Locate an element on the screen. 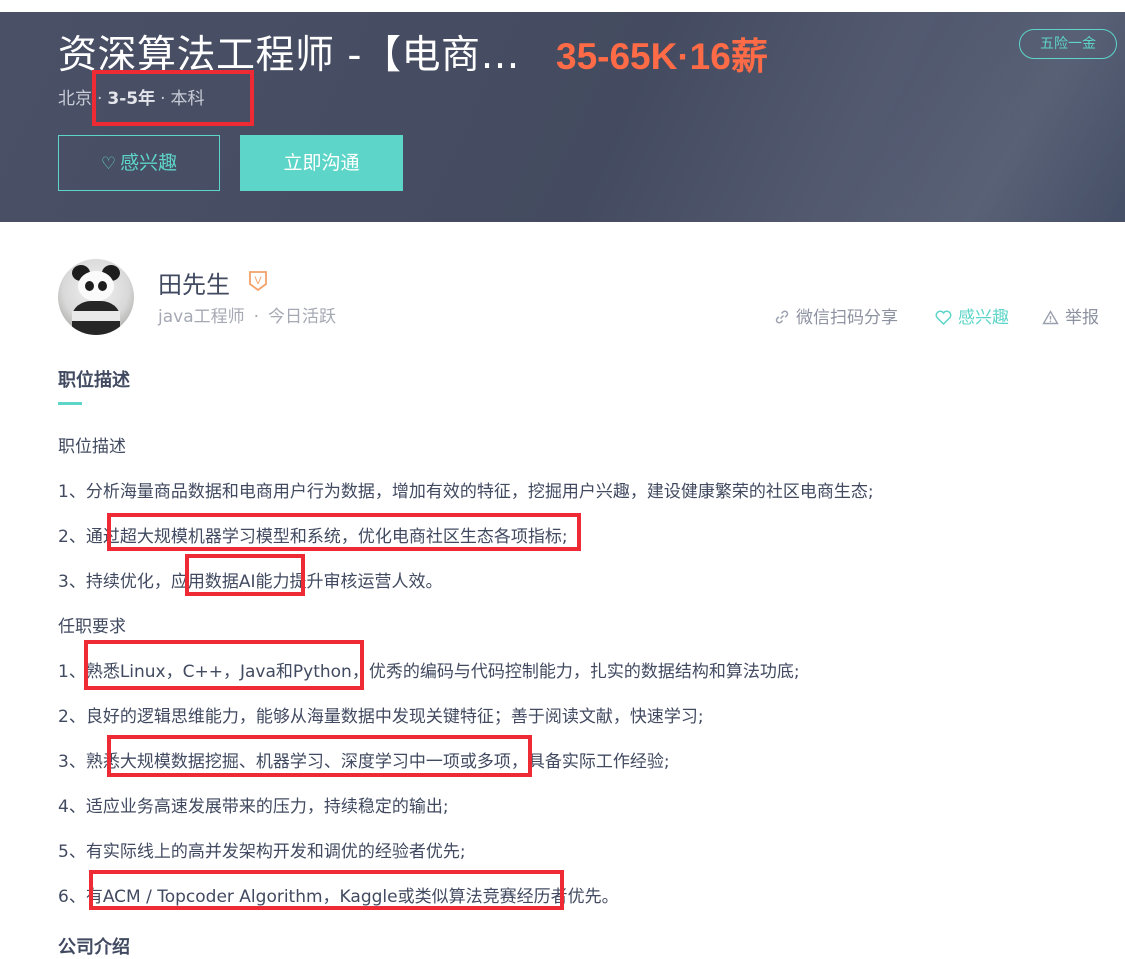 The image size is (1125, 959). recruiter-activity: 今日活跃 is located at coordinates (302, 317).